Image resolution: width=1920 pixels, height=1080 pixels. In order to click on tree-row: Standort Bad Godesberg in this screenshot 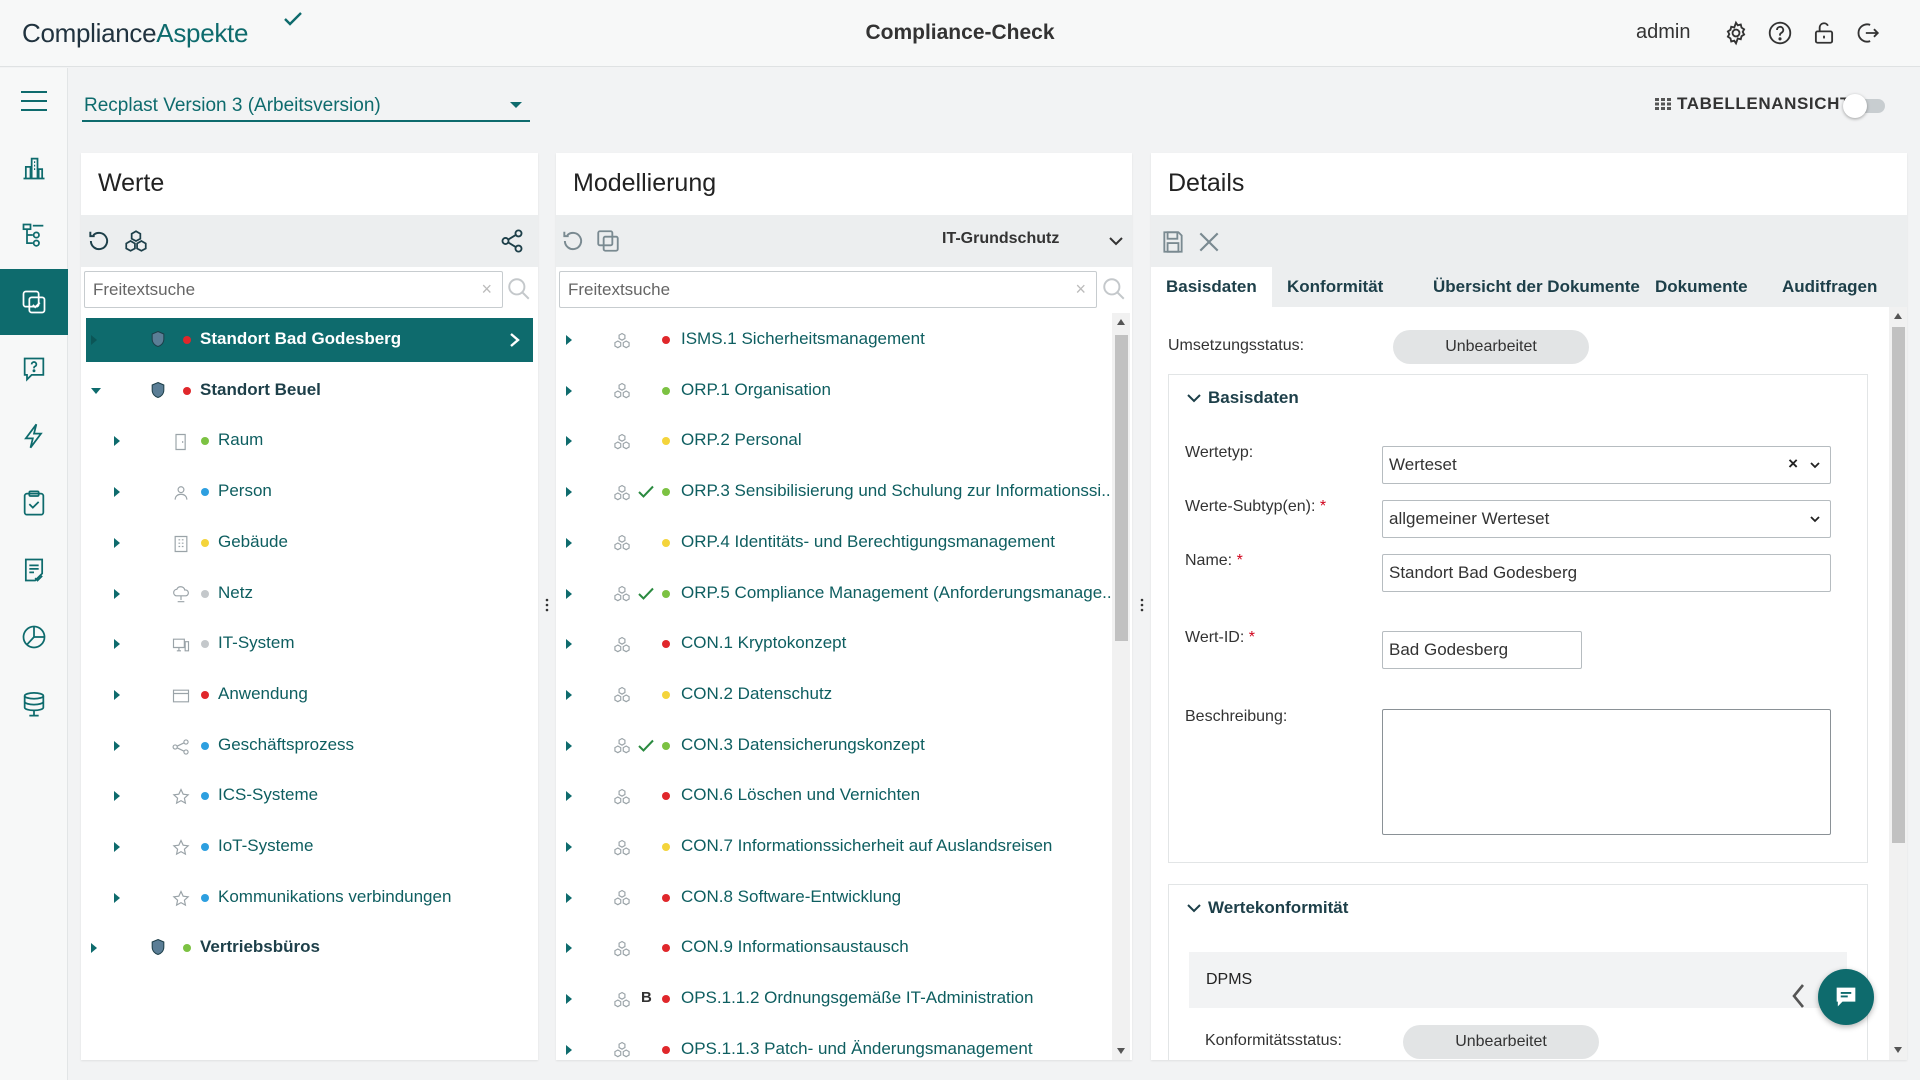, I will do `click(309, 340)`.